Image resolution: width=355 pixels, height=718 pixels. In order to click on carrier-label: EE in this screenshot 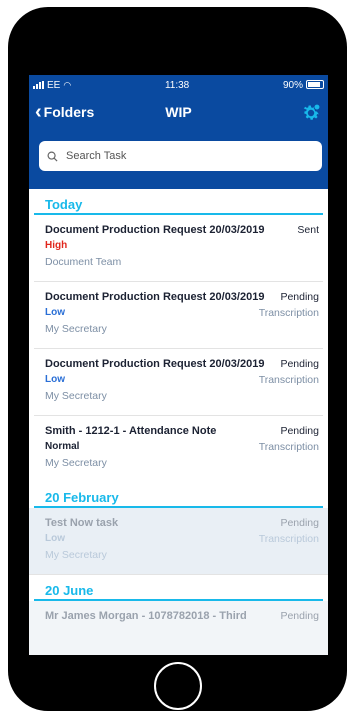, I will do `click(54, 85)`.